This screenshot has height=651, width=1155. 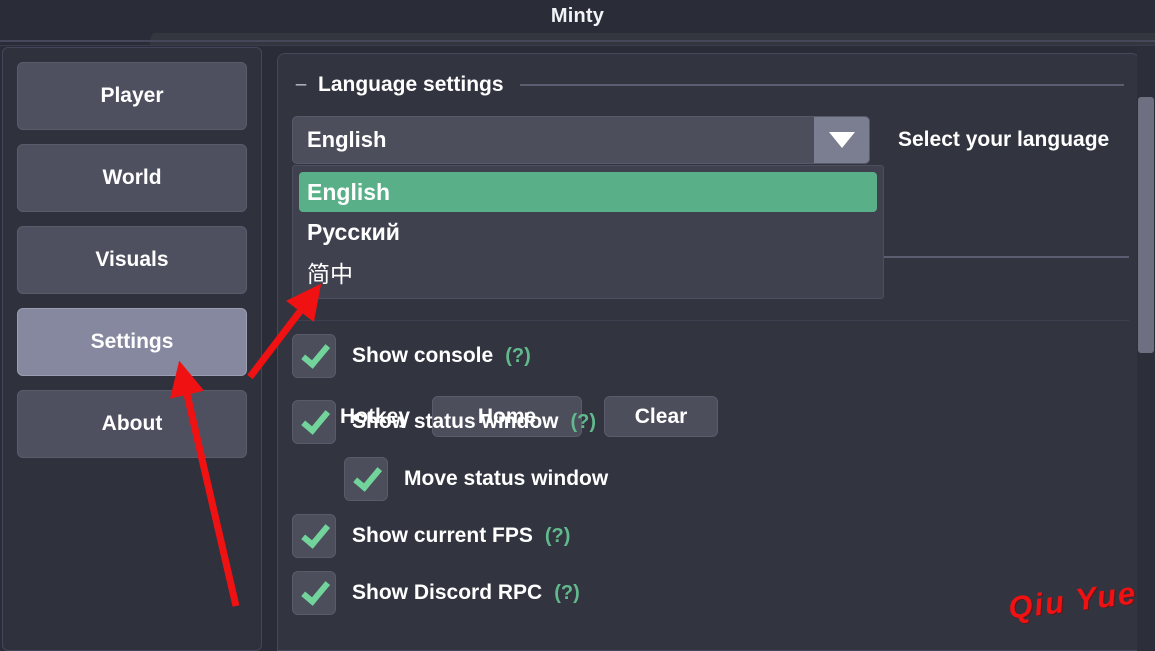 I want to click on checkbox-label: Show status window, so click(x=455, y=421).